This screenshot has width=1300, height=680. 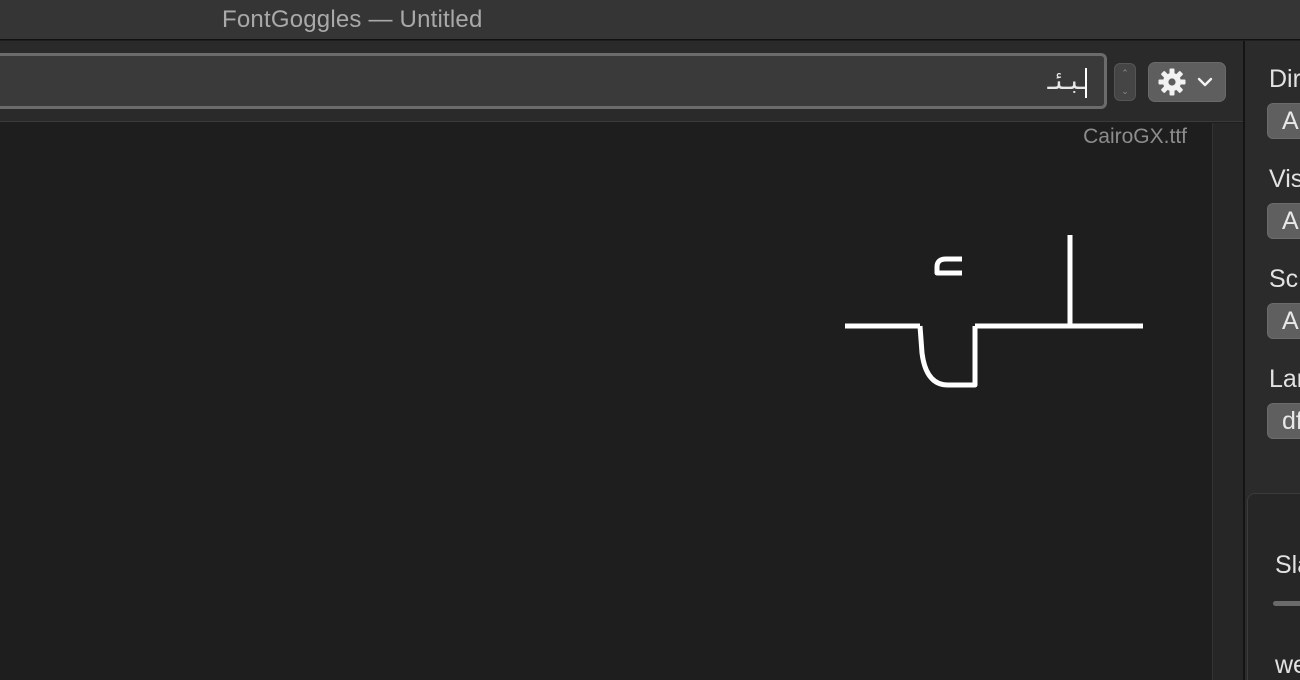 I want to click on title-bar: FontGoggles — Untitled, so click(x=650, y=20).